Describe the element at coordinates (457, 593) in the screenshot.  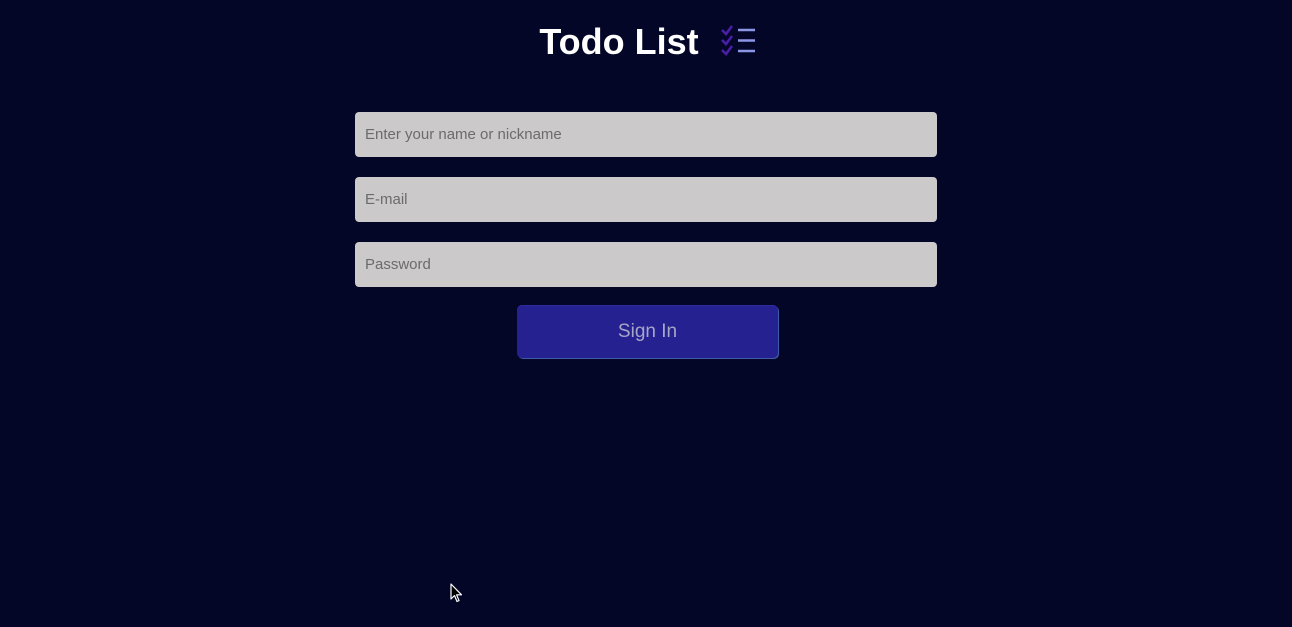
I see `mouse-pointer-icon` at that location.